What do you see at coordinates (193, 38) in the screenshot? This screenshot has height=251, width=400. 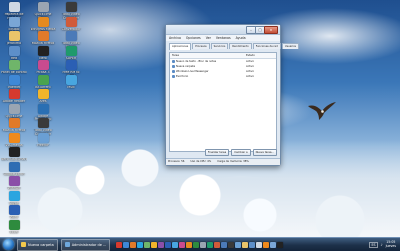 I see `menu-options: Opciones` at bounding box center [193, 38].